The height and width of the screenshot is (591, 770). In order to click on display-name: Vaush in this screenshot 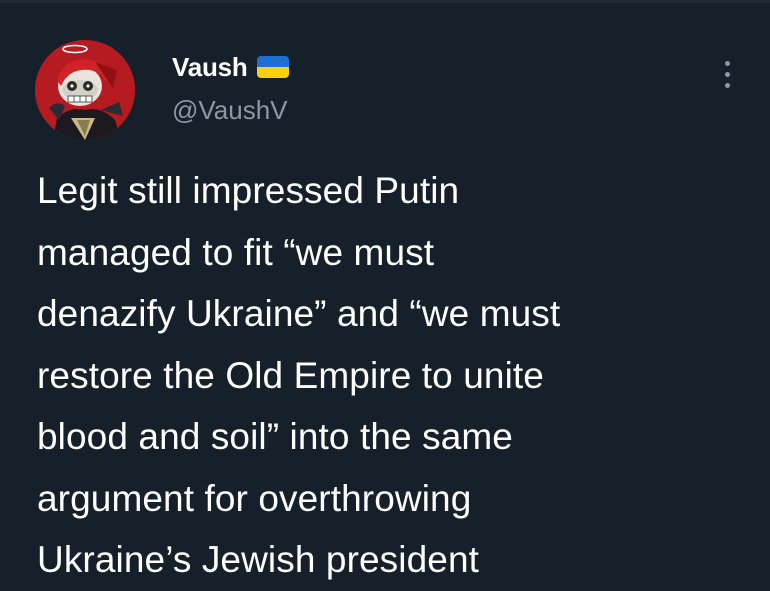, I will do `click(210, 67)`.